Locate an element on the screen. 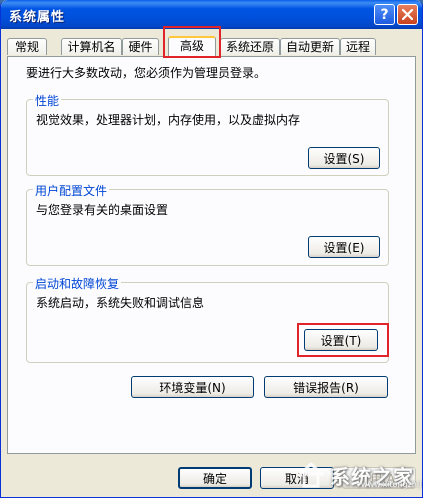 The width and height of the screenshot is (423, 498). advanced-tab-highlight is located at coordinates (192, 42).